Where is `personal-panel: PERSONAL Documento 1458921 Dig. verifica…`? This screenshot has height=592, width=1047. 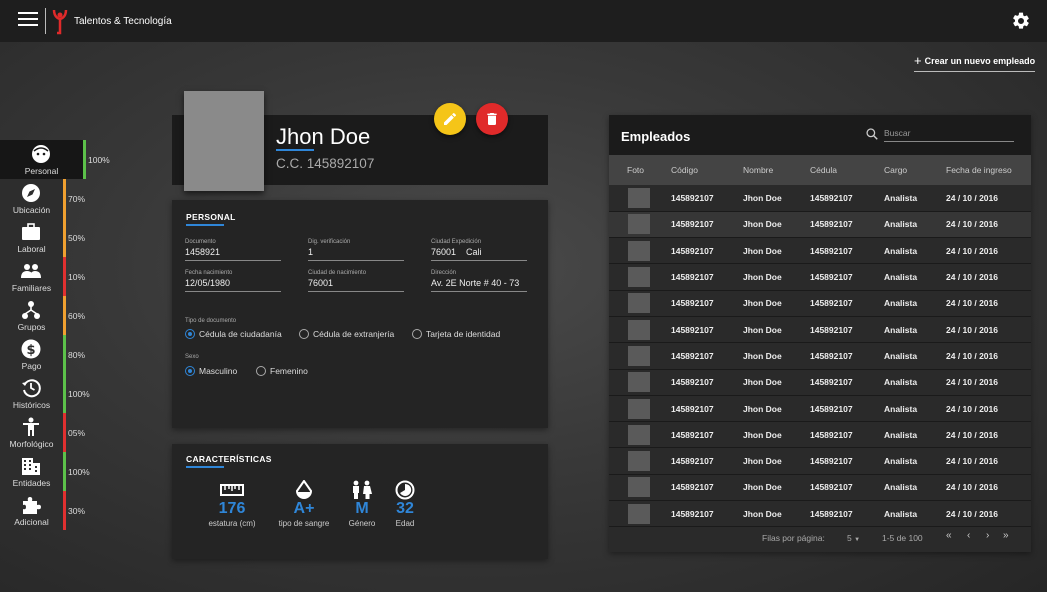 personal-panel: PERSONAL Documento 1458921 Dig. verifica… is located at coordinates (360, 314).